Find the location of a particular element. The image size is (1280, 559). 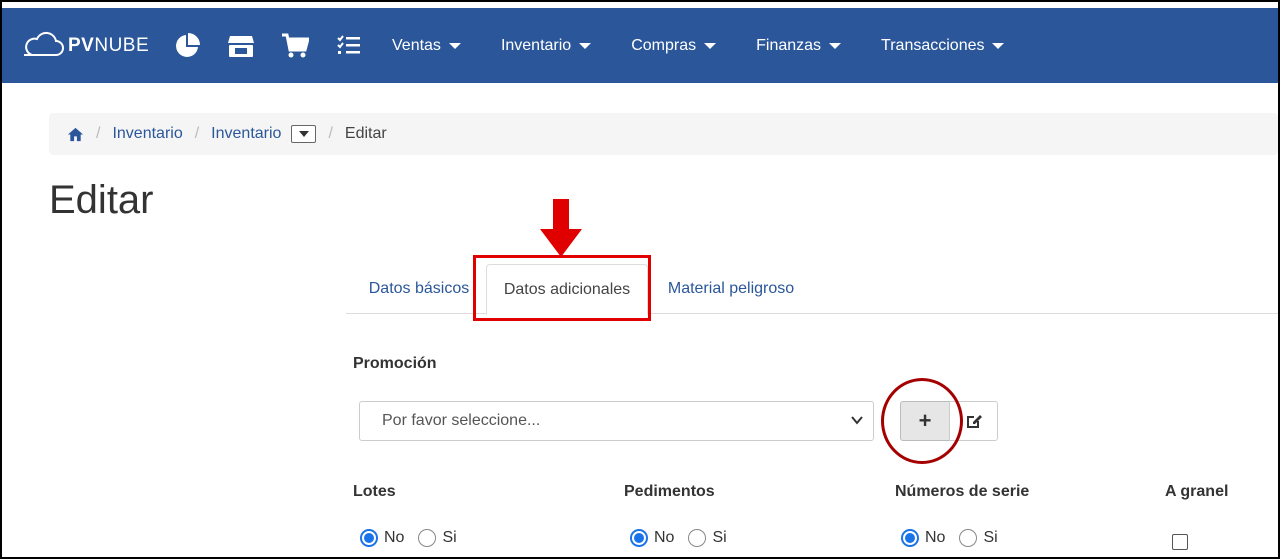

lotes-no-radio is located at coordinates (369, 538).